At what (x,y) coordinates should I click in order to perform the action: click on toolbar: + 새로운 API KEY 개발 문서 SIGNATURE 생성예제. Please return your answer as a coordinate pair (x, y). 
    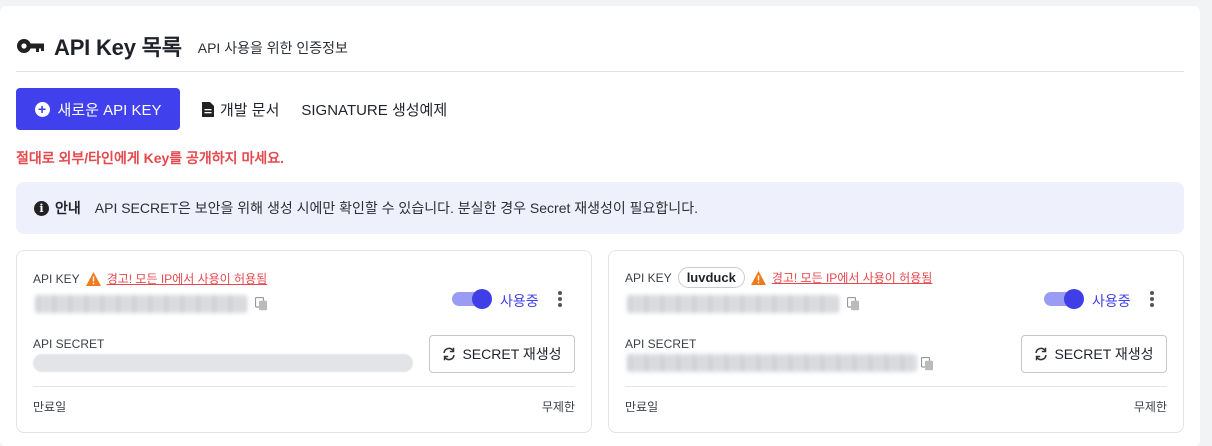
    Looking at the image, I should click on (231, 109).